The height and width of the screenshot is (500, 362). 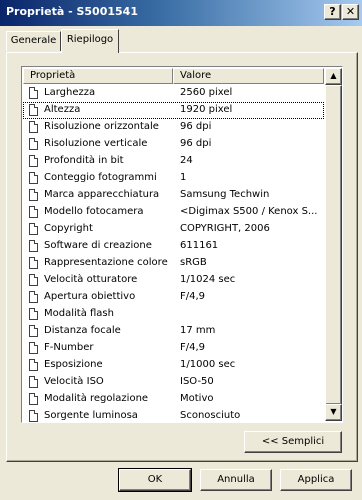 I want to click on tab-riepilogo: Riepilogo, so click(x=90, y=41).